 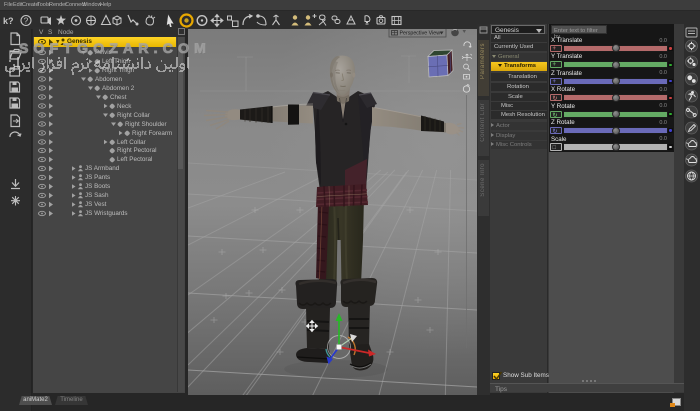 What do you see at coordinates (420, 34) in the screenshot?
I see `svg-text: Perspective View` at bounding box center [420, 34].